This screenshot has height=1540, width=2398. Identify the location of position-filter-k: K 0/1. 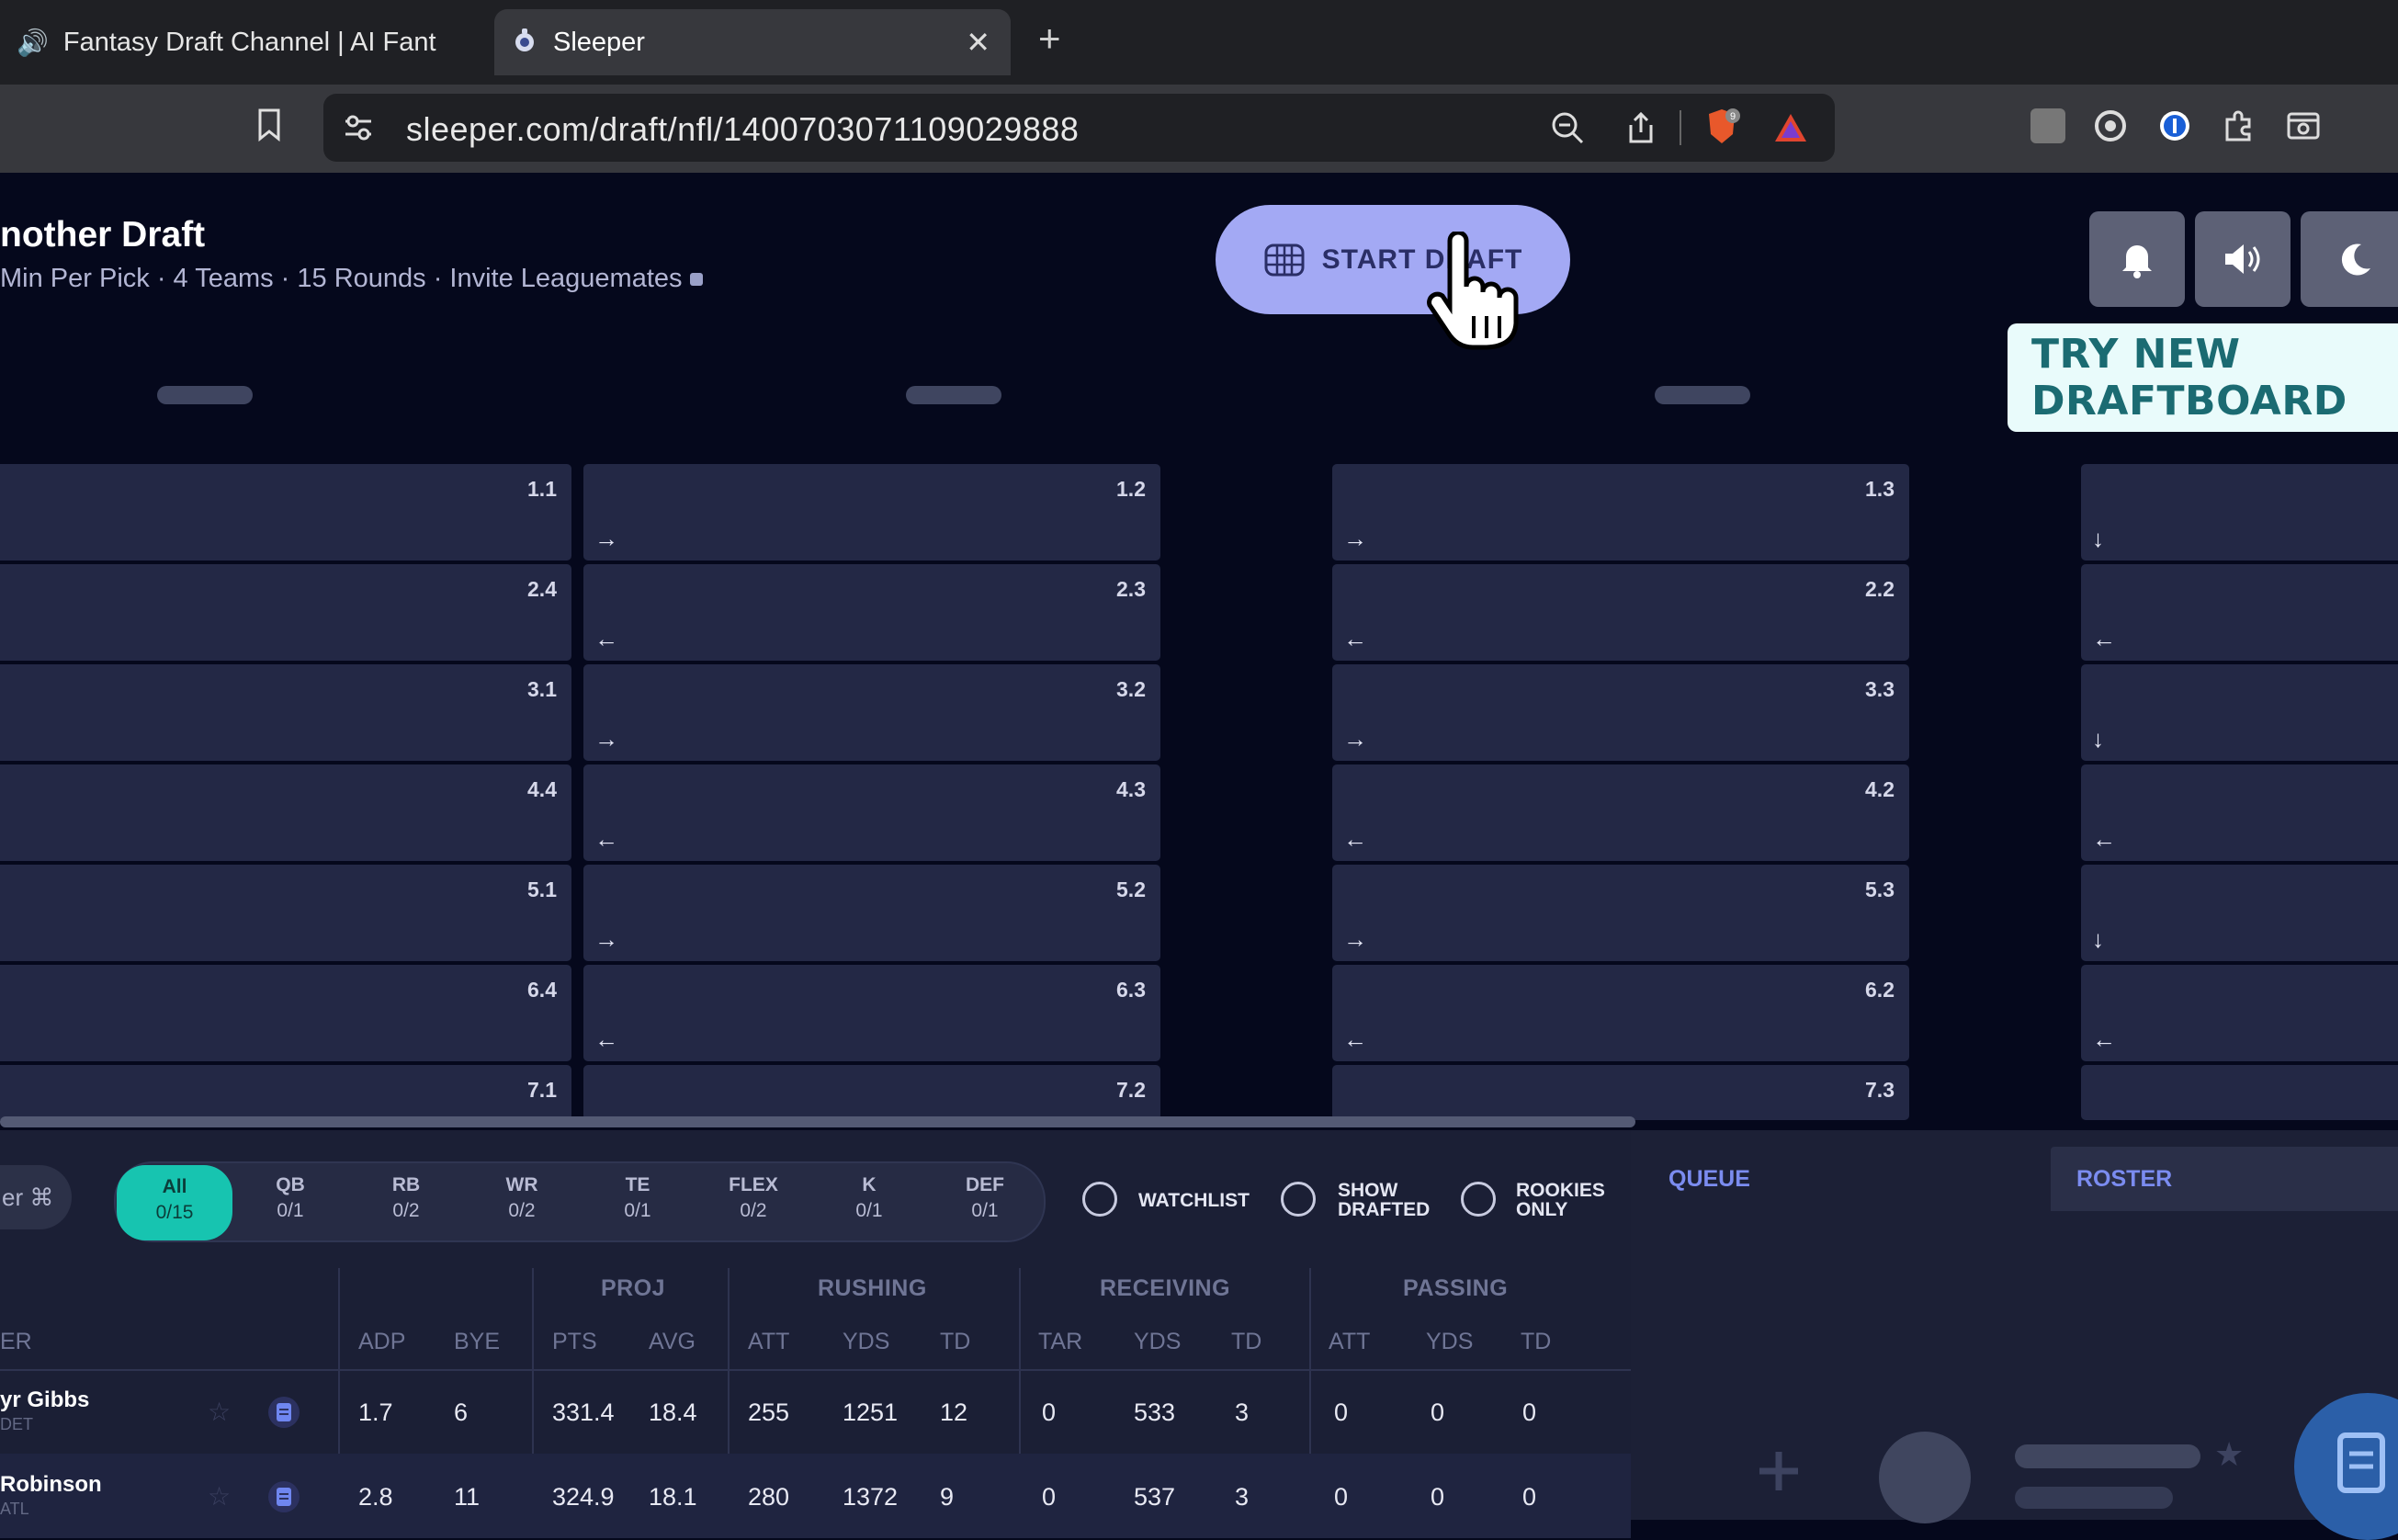
(869, 1200).